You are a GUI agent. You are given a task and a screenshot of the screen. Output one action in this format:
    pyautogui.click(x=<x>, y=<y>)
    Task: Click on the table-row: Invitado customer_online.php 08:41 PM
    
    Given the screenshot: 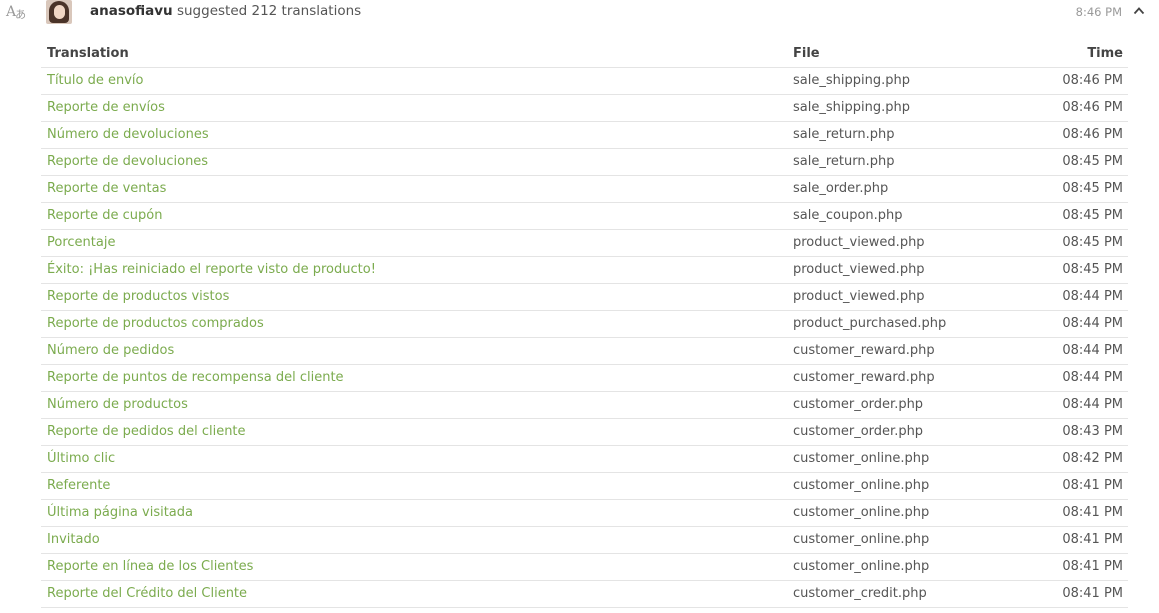 What is the action you would take?
    pyautogui.click(x=584, y=540)
    